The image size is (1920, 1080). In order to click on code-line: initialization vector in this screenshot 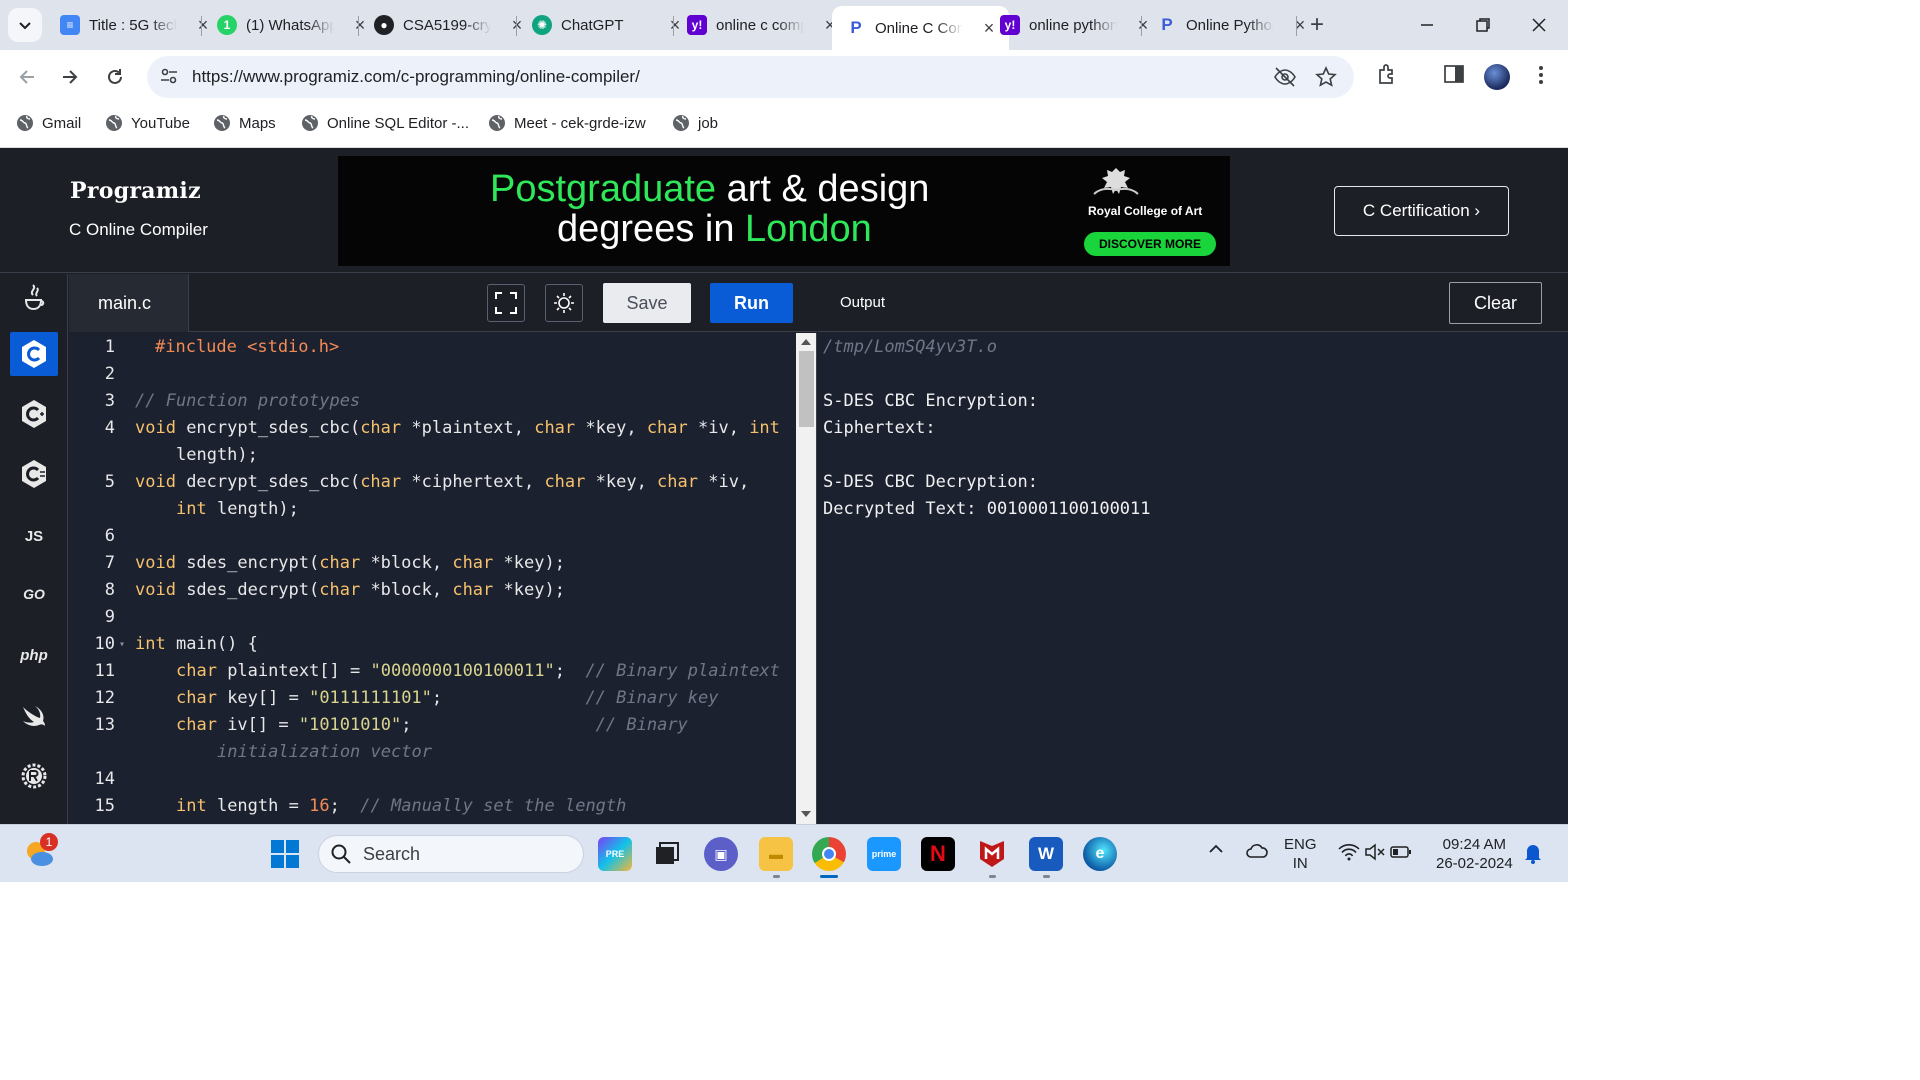, I will do `click(324, 752)`.